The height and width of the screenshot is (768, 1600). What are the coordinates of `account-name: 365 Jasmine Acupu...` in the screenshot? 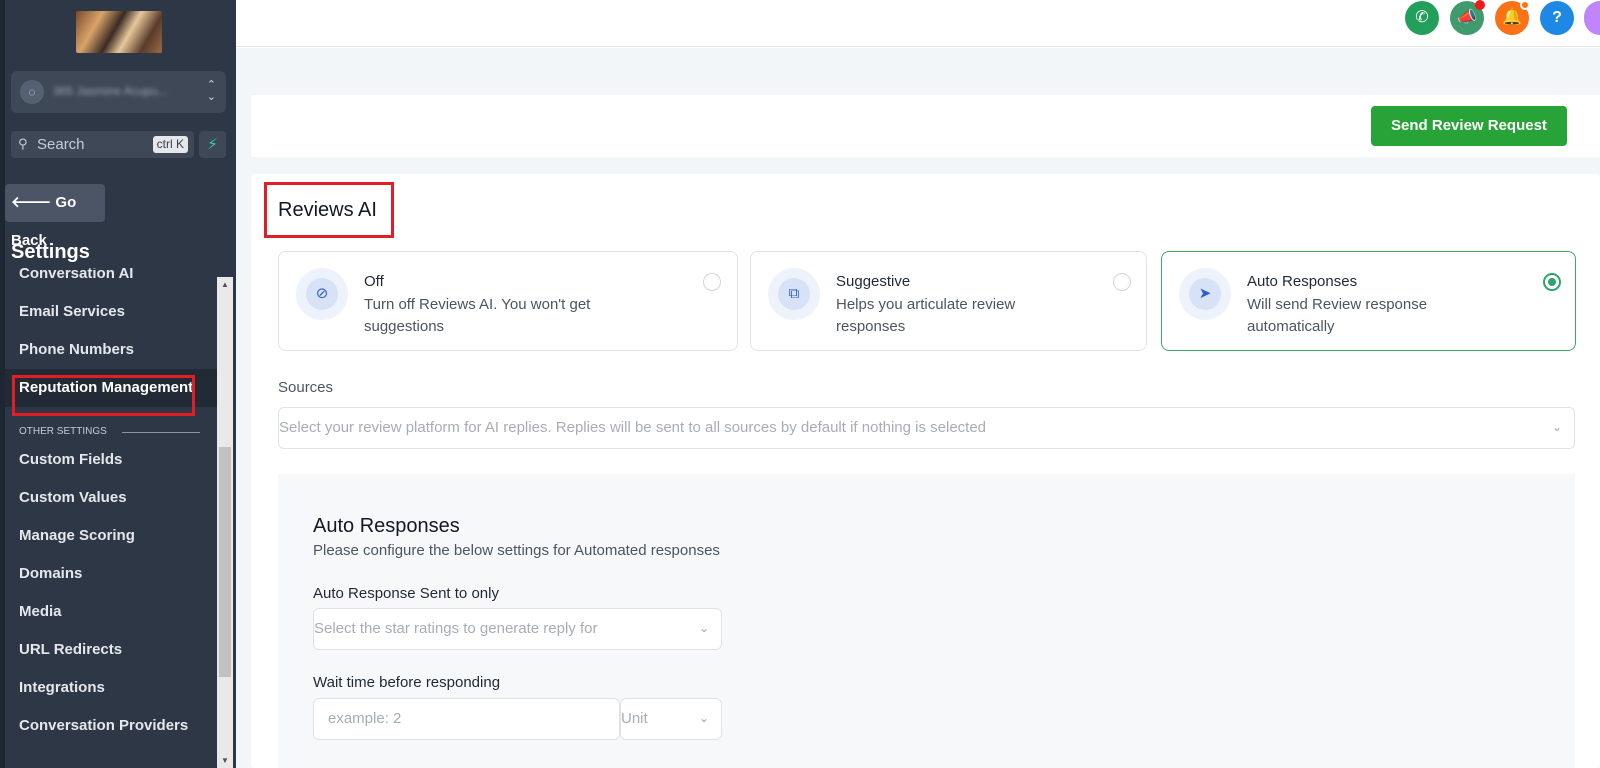 It's located at (110, 91).